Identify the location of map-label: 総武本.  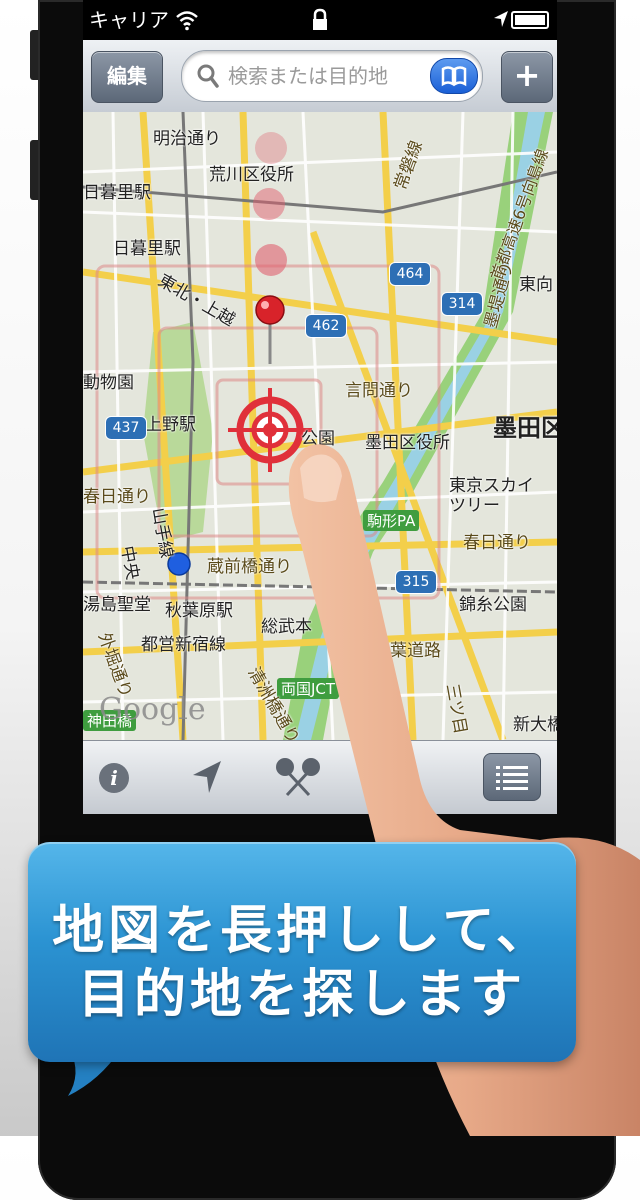
(286, 627).